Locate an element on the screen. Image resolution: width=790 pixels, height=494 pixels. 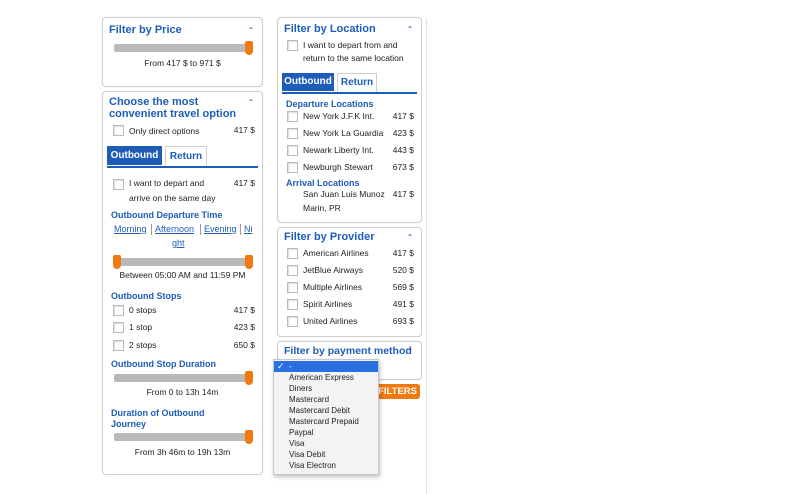
payment-option: Visa Electron is located at coordinates (326, 465).